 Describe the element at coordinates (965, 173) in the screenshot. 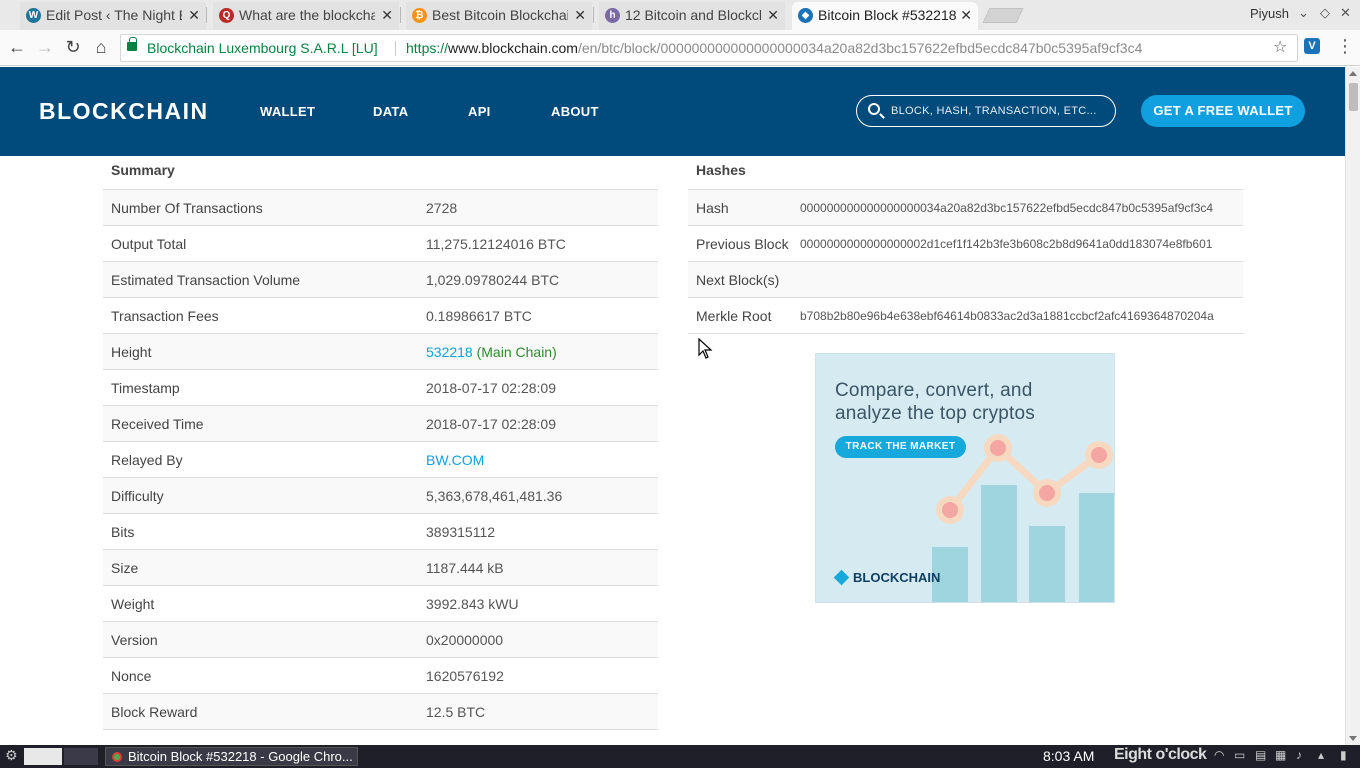

I see `hashes-heading: Hashes` at that location.